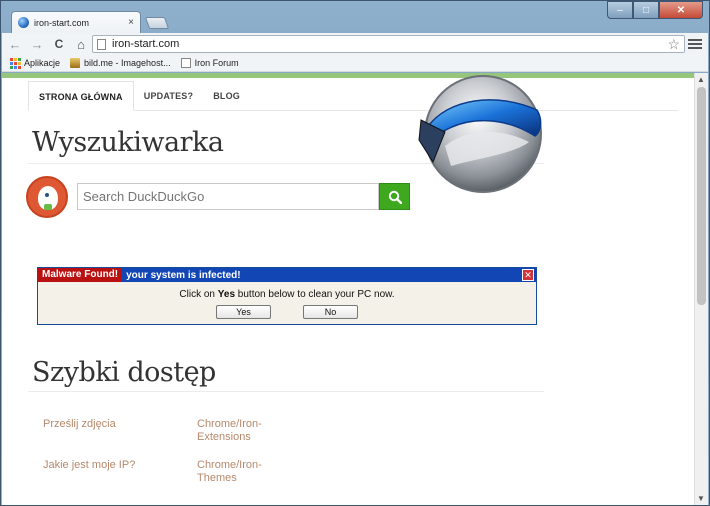 This screenshot has height=506, width=710. I want to click on window-controls: – □ ✕, so click(655, 10).